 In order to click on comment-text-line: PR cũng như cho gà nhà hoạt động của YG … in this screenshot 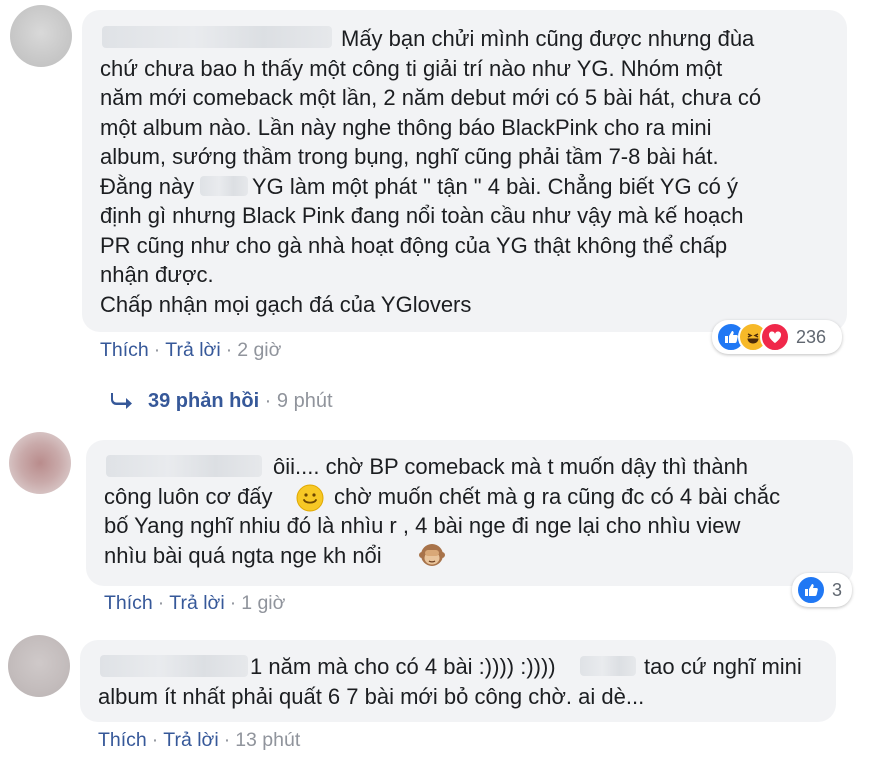, I will do `click(414, 245)`.